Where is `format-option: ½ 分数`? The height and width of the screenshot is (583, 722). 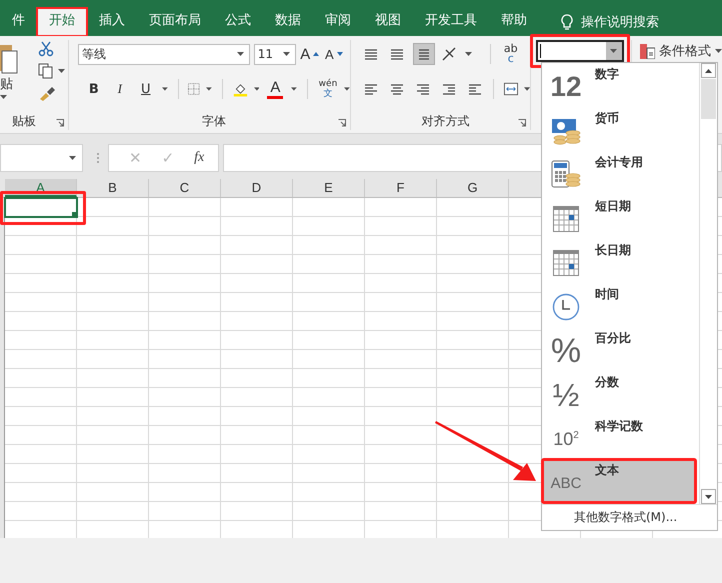 format-option: ½ 分数 is located at coordinates (619, 393).